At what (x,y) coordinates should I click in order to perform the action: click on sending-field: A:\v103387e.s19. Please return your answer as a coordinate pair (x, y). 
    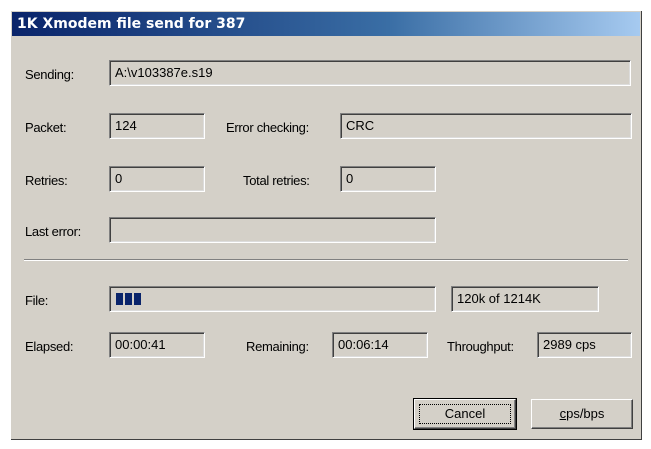
    Looking at the image, I should click on (370, 73).